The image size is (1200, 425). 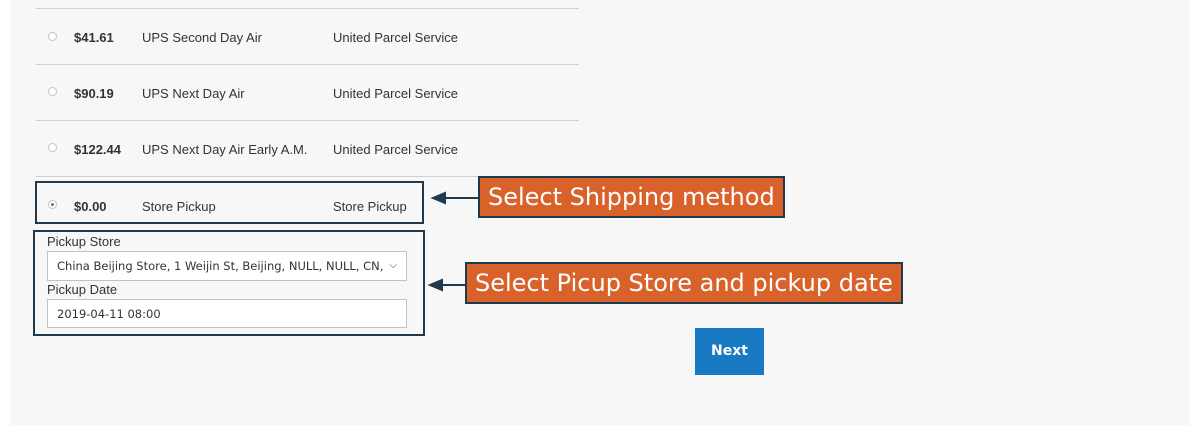 I want to click on annotation-store-callout: Select Picup Store and pickup date, so click(x=684, y=283).